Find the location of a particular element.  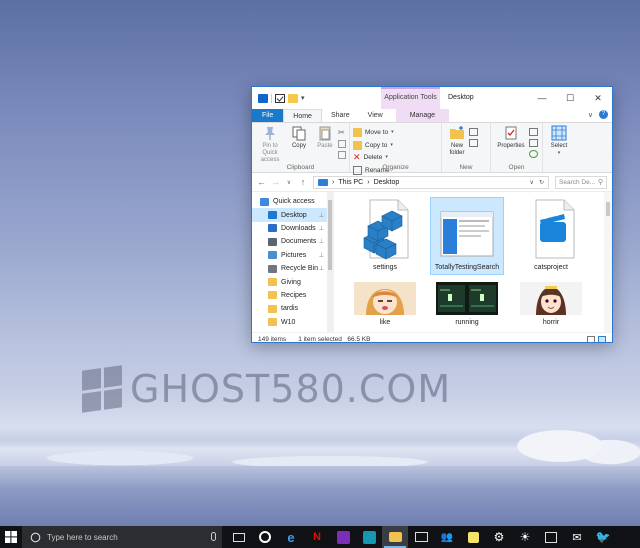

start-button is located at coordinates (11, 537).